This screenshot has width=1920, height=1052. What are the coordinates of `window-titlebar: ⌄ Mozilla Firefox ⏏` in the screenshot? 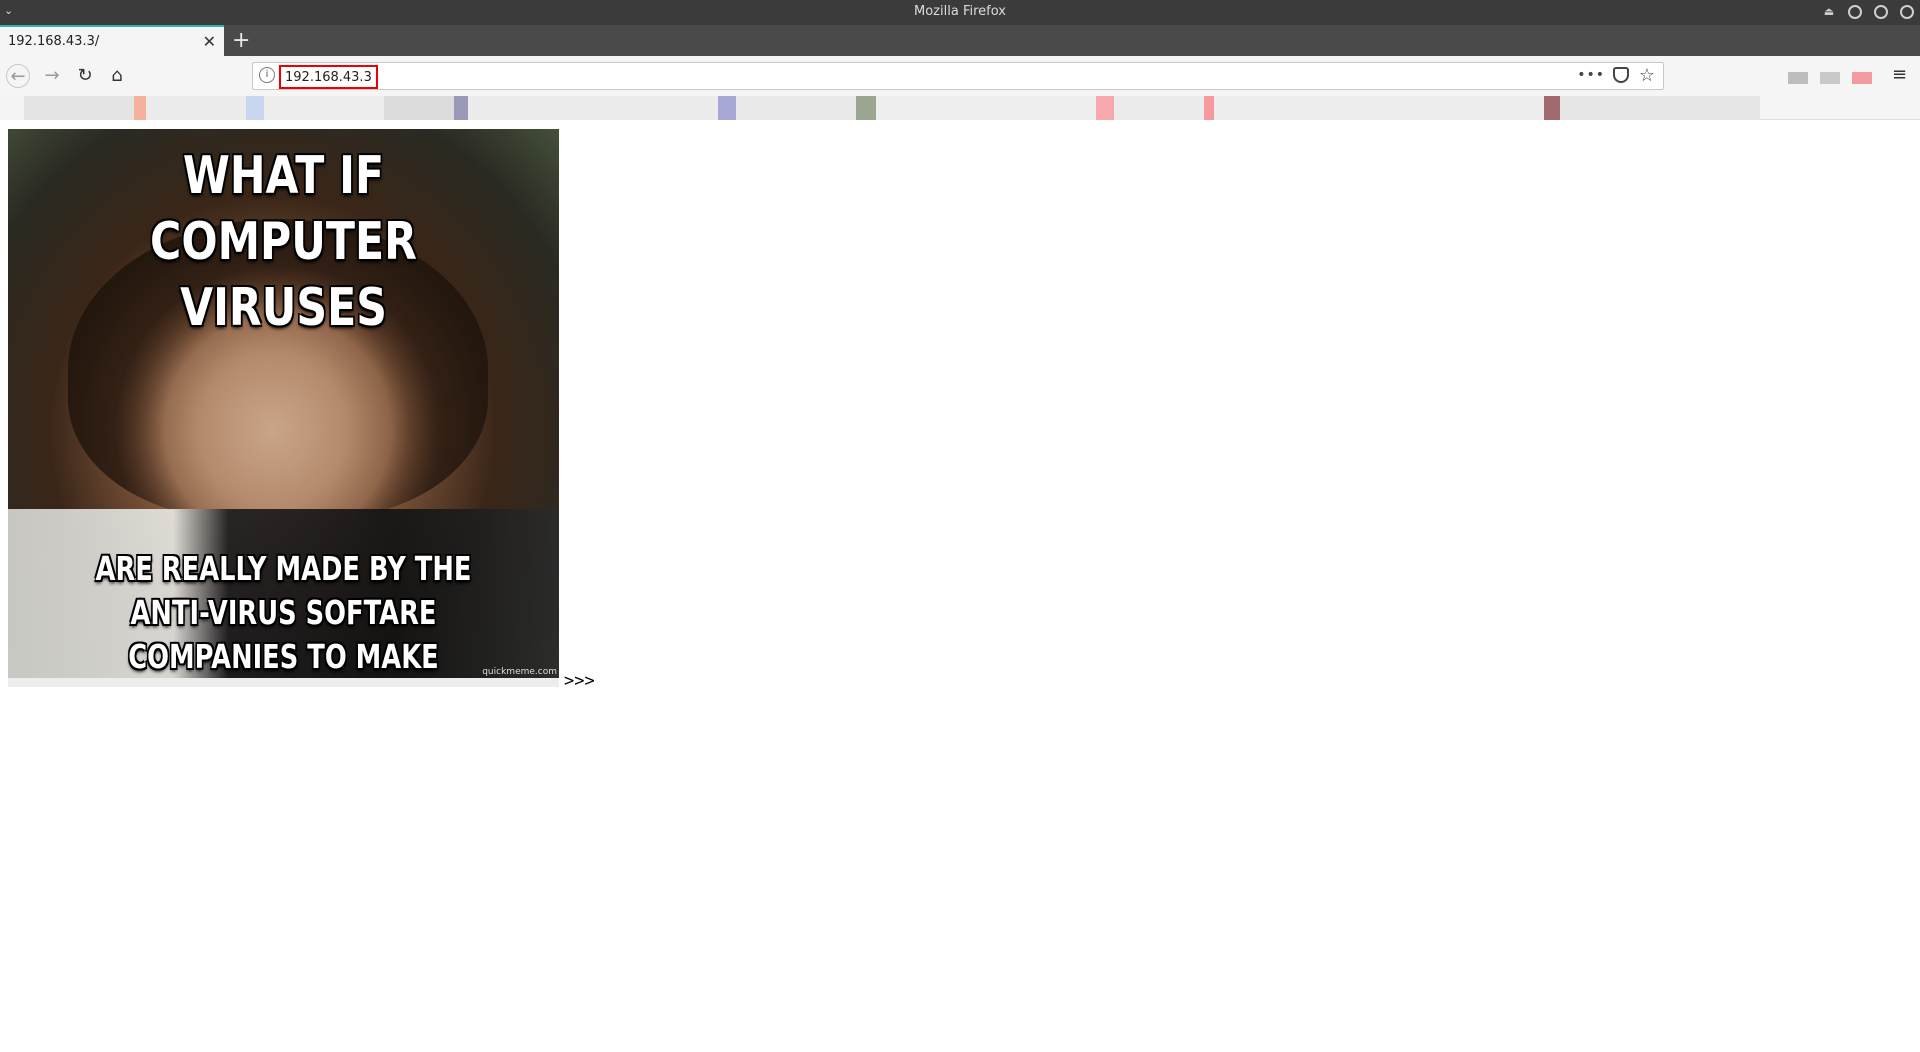 It's located at (960, 12).